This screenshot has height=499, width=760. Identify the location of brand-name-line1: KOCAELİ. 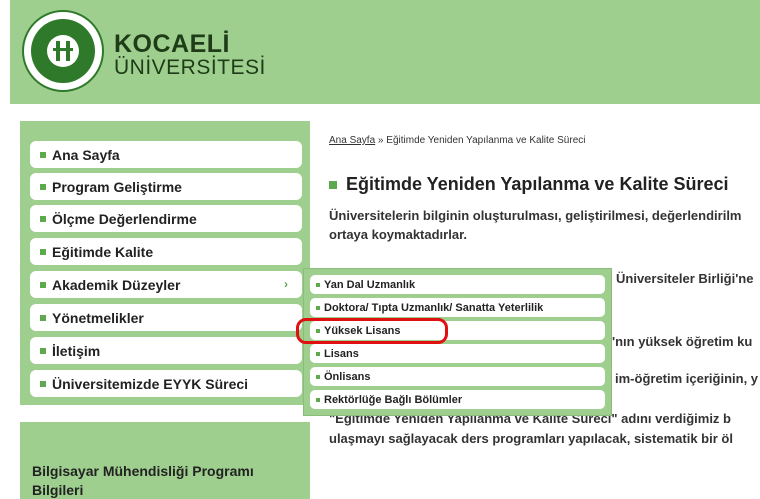
(172, 44).